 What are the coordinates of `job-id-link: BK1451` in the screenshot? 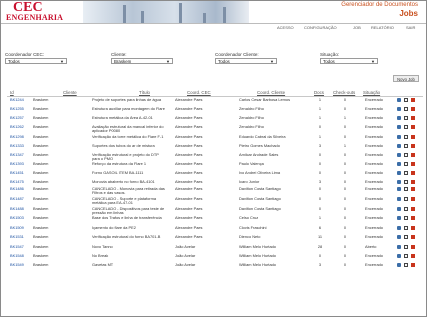 It's located at (20, 173).